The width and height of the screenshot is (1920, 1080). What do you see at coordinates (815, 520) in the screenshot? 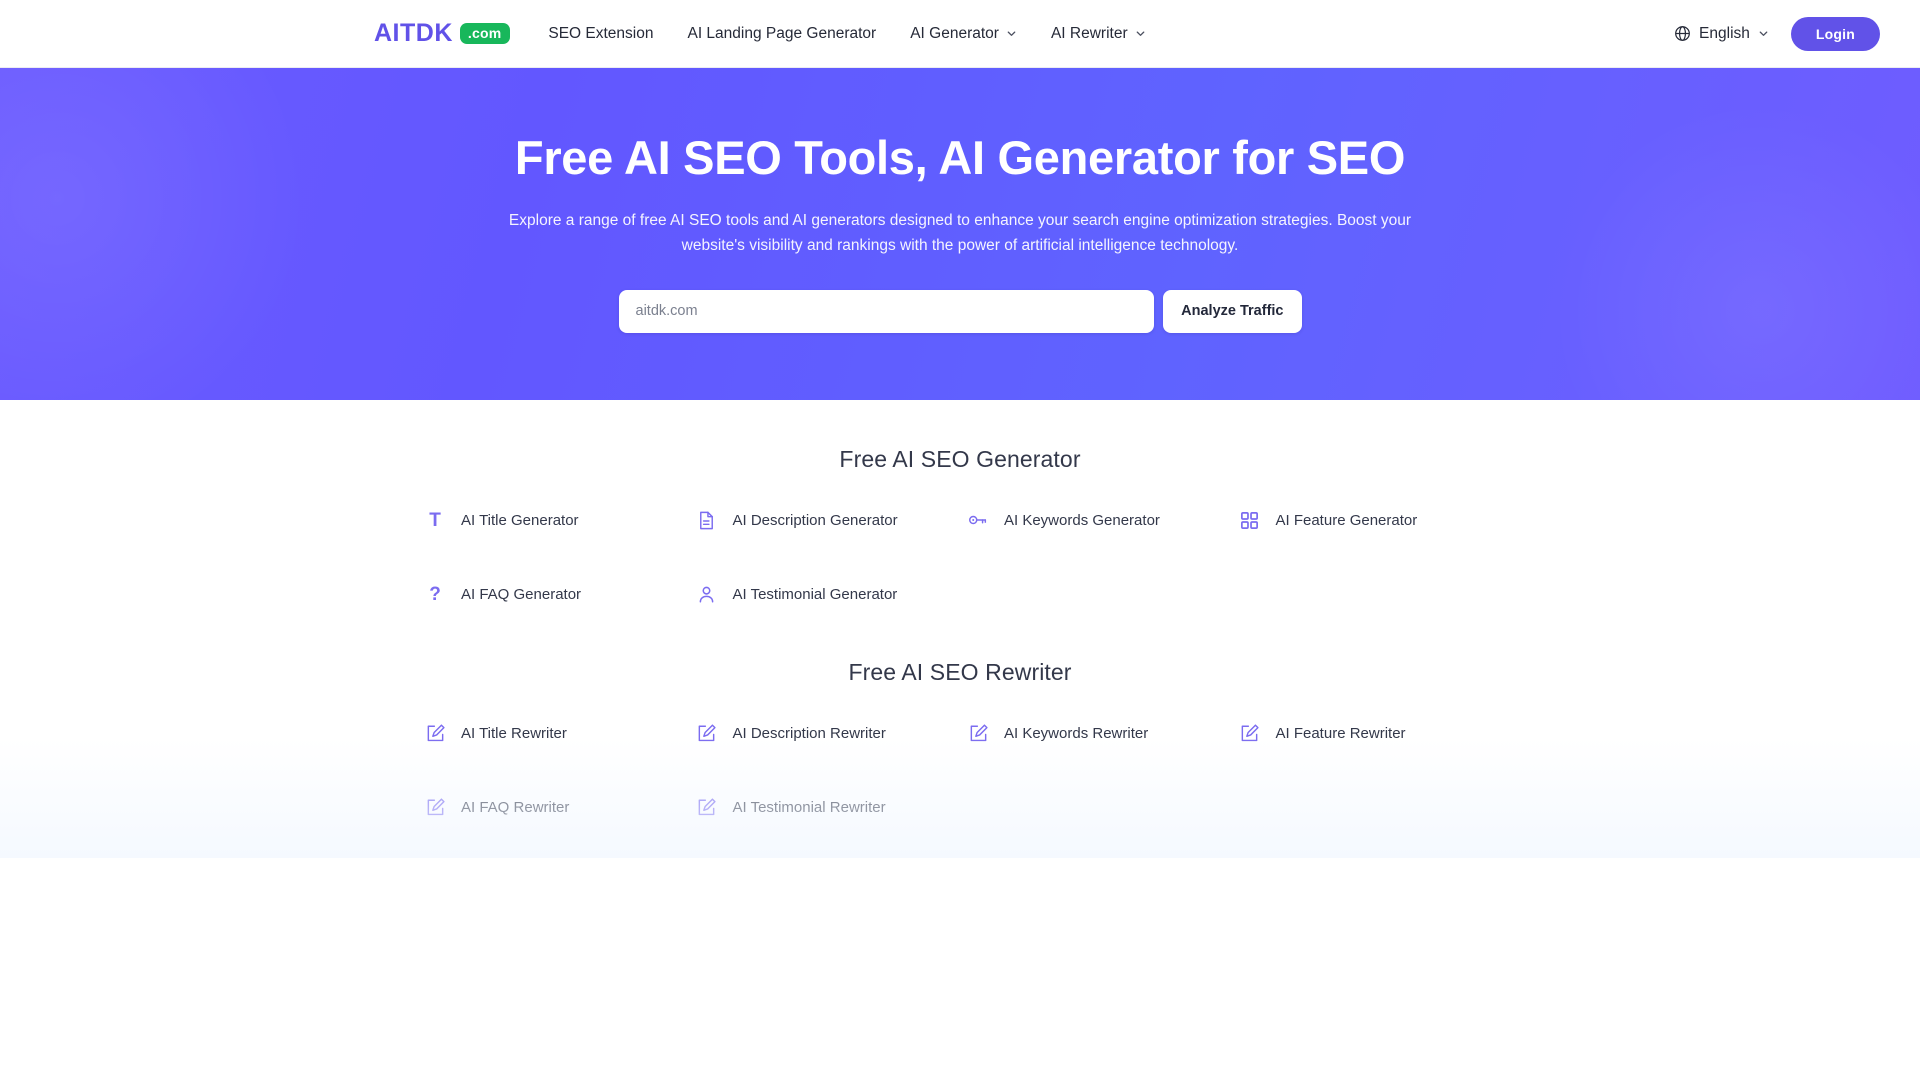
I see `tool-label: AI Description Generator` at bounding box center [815, 520].